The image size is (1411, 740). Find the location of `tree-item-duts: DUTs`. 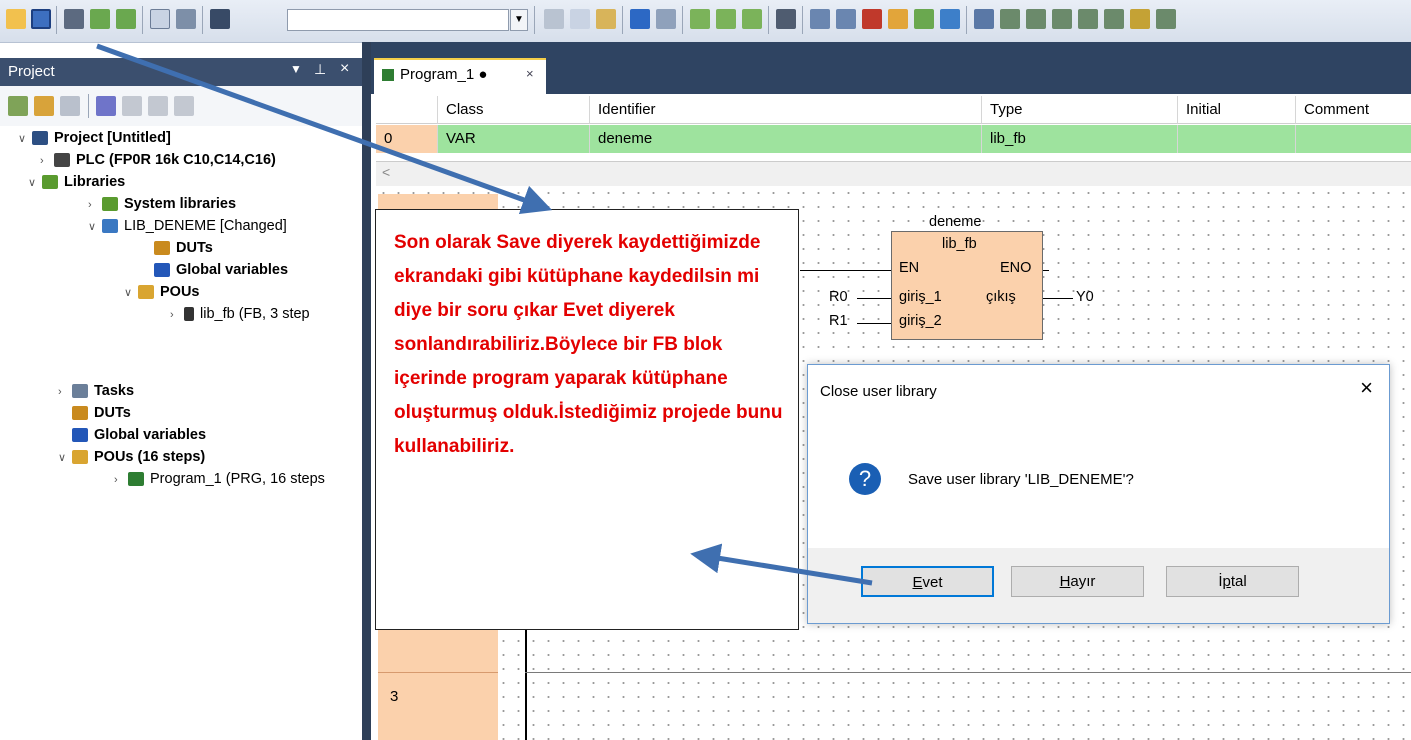

tree-item-duts: DUTs is located at coordinates (101, 413).